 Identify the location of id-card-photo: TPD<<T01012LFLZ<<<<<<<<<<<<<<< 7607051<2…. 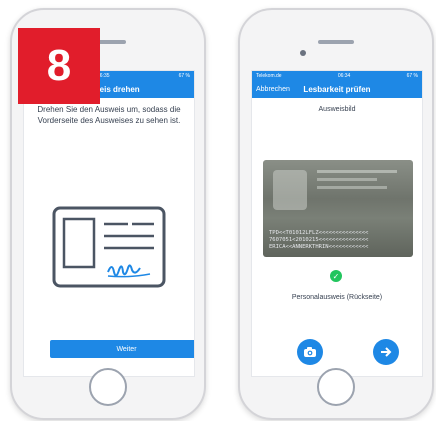
(338, 208).